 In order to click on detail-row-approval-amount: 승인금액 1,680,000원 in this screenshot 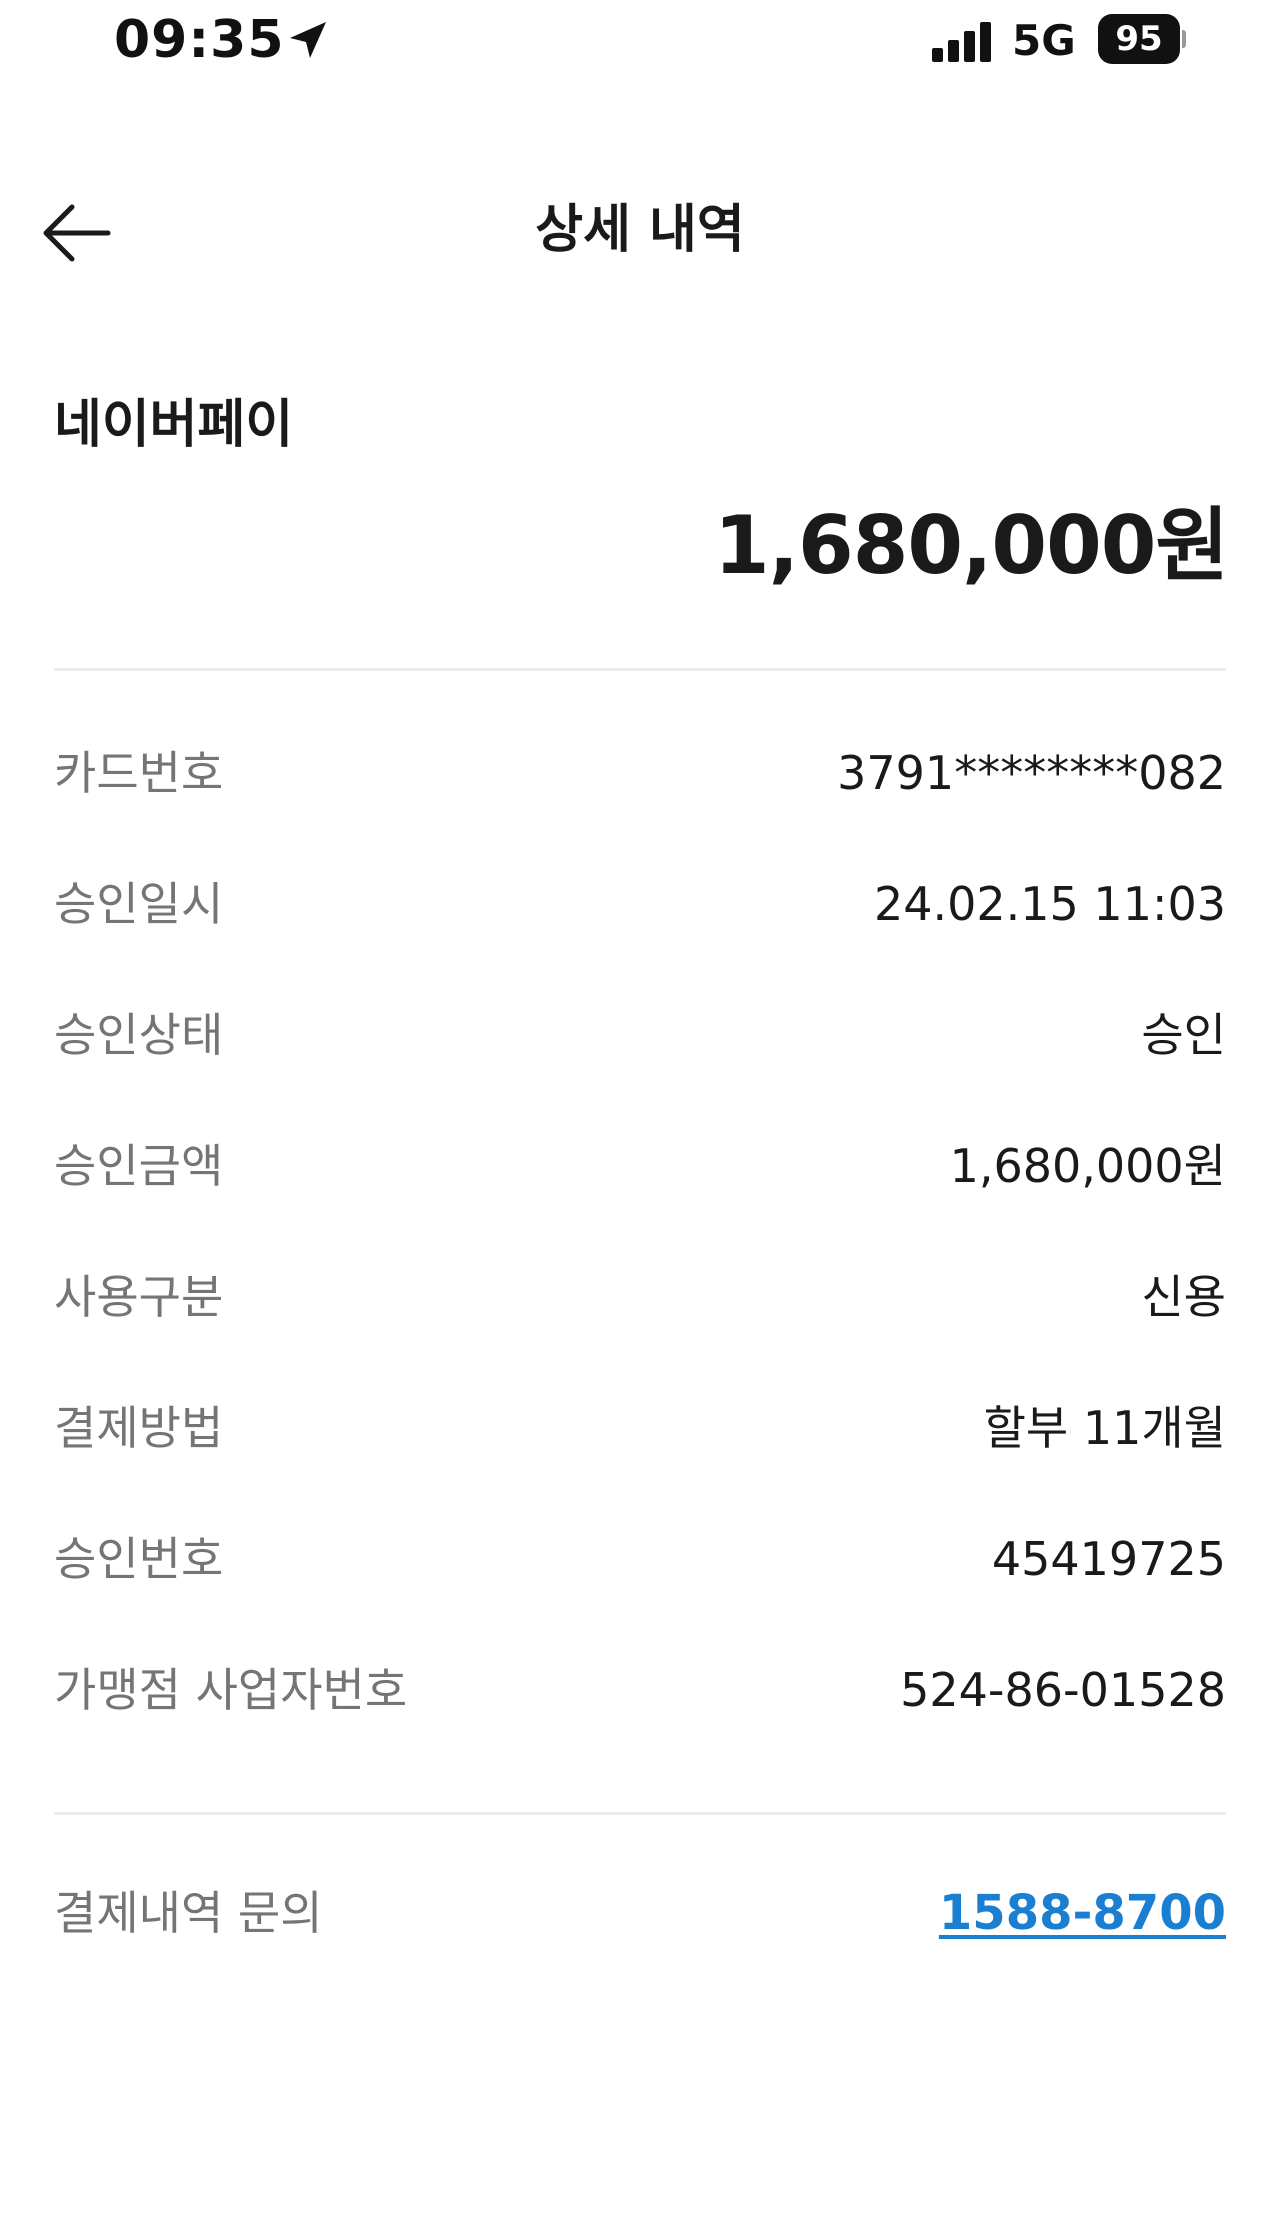, I will do `click(640, 1198)`.